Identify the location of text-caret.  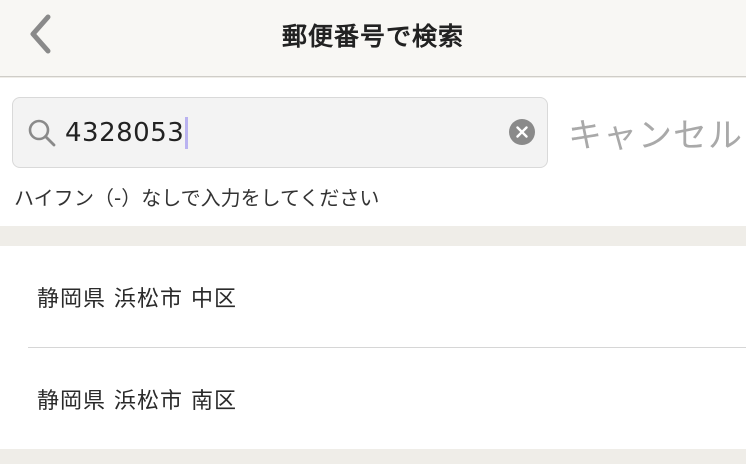
(187, 132).